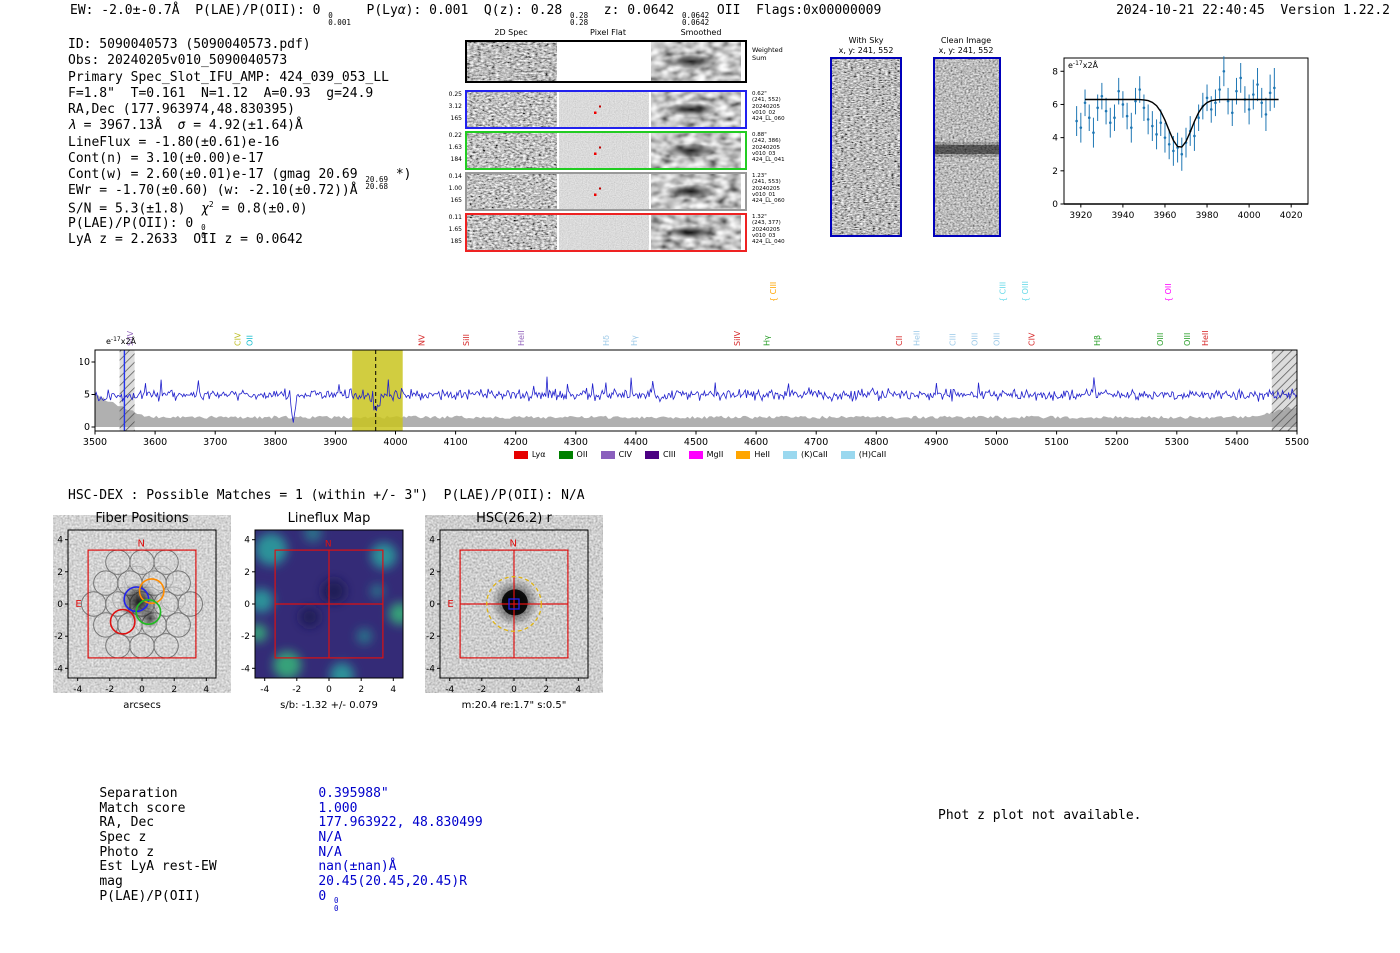 This screenshot has width=1400, height=953. What do you see at coordinates (1055, 72) in the screenshot?
I see `svg-text: 8` at bounding box center [1055, 72].